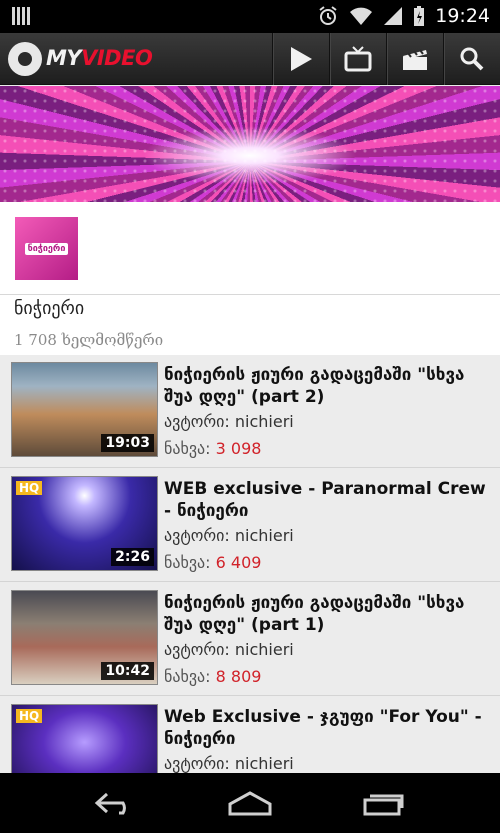 Image resolution: width=500 pixels, height=833 pixels. Describe the element at coordinates (213, 448) in the screenshot. I see `video-views: ნახვა: 3 098` at that location.